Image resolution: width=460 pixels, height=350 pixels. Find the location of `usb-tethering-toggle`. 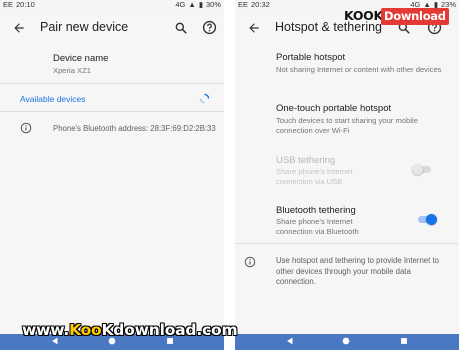

usb-tethering-toggle is located at coordinates (422, 169).